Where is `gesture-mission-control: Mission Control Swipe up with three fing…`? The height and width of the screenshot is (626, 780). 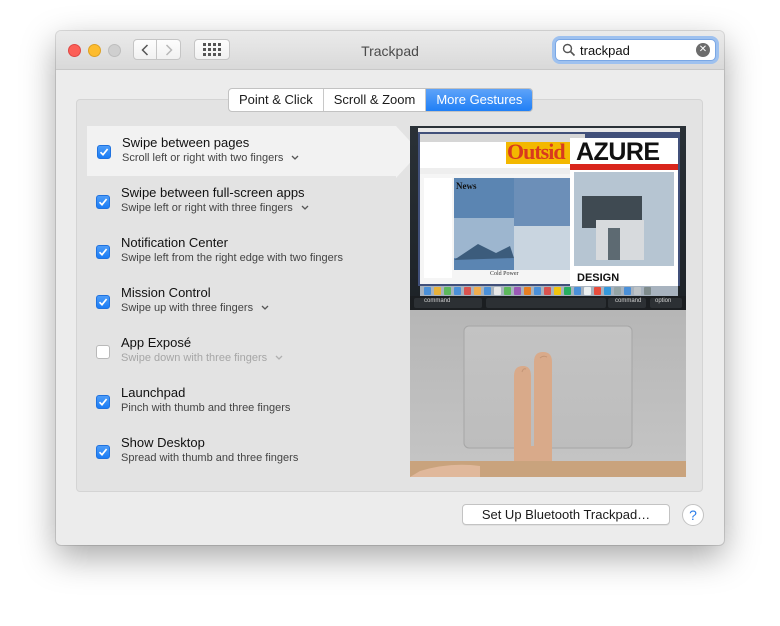 gesture-mission-control: Mission Control Swipe up with three fing… is located at coordinates (241, 301).